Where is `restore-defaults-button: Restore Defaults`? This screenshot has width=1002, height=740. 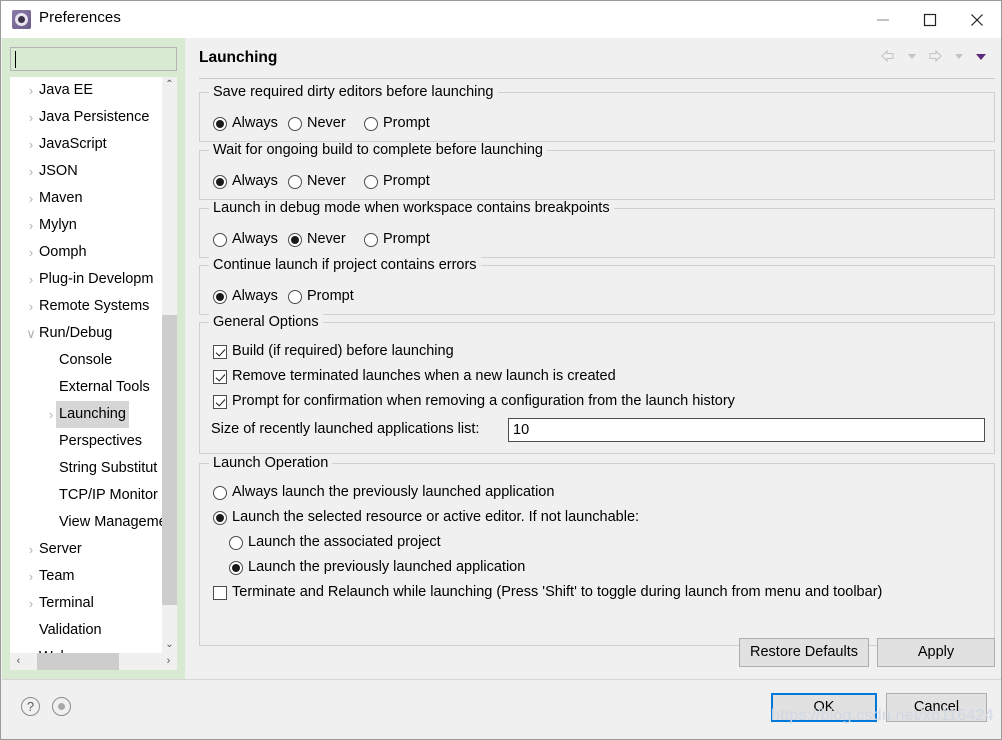
restore-defaults-button: Restore Defaults is located at coordinates (804, 652).